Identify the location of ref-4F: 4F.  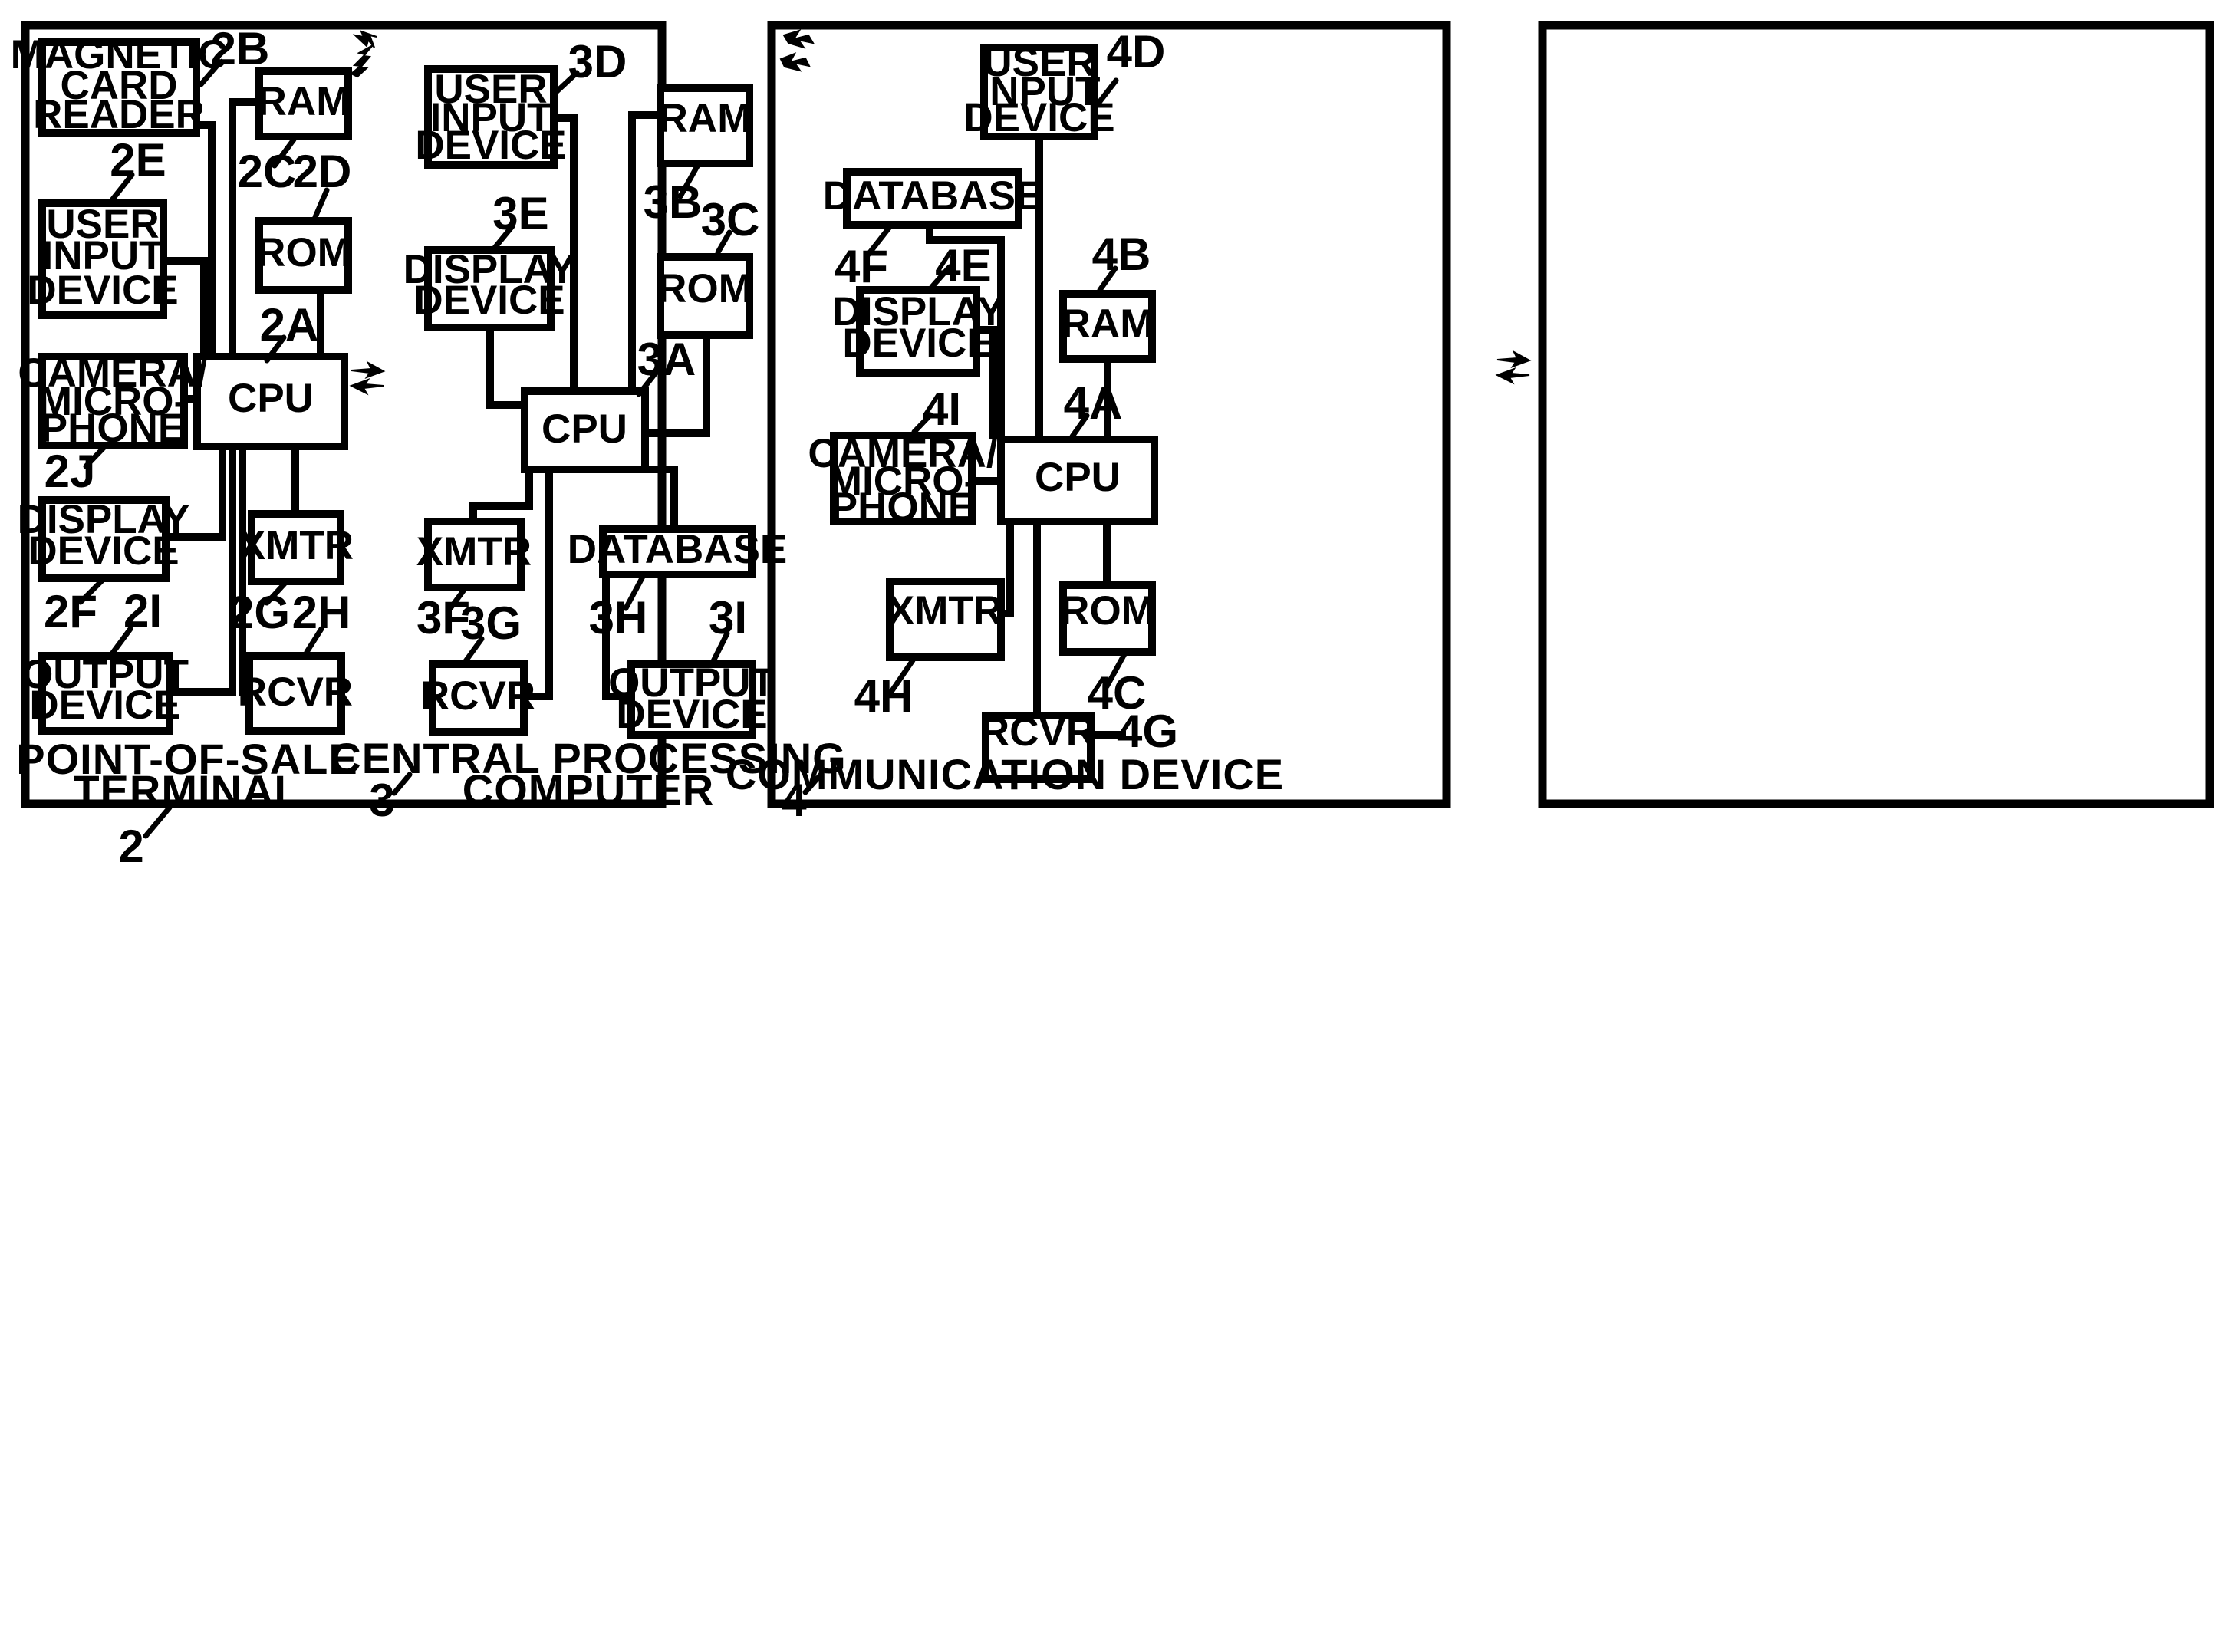
(864, 258).